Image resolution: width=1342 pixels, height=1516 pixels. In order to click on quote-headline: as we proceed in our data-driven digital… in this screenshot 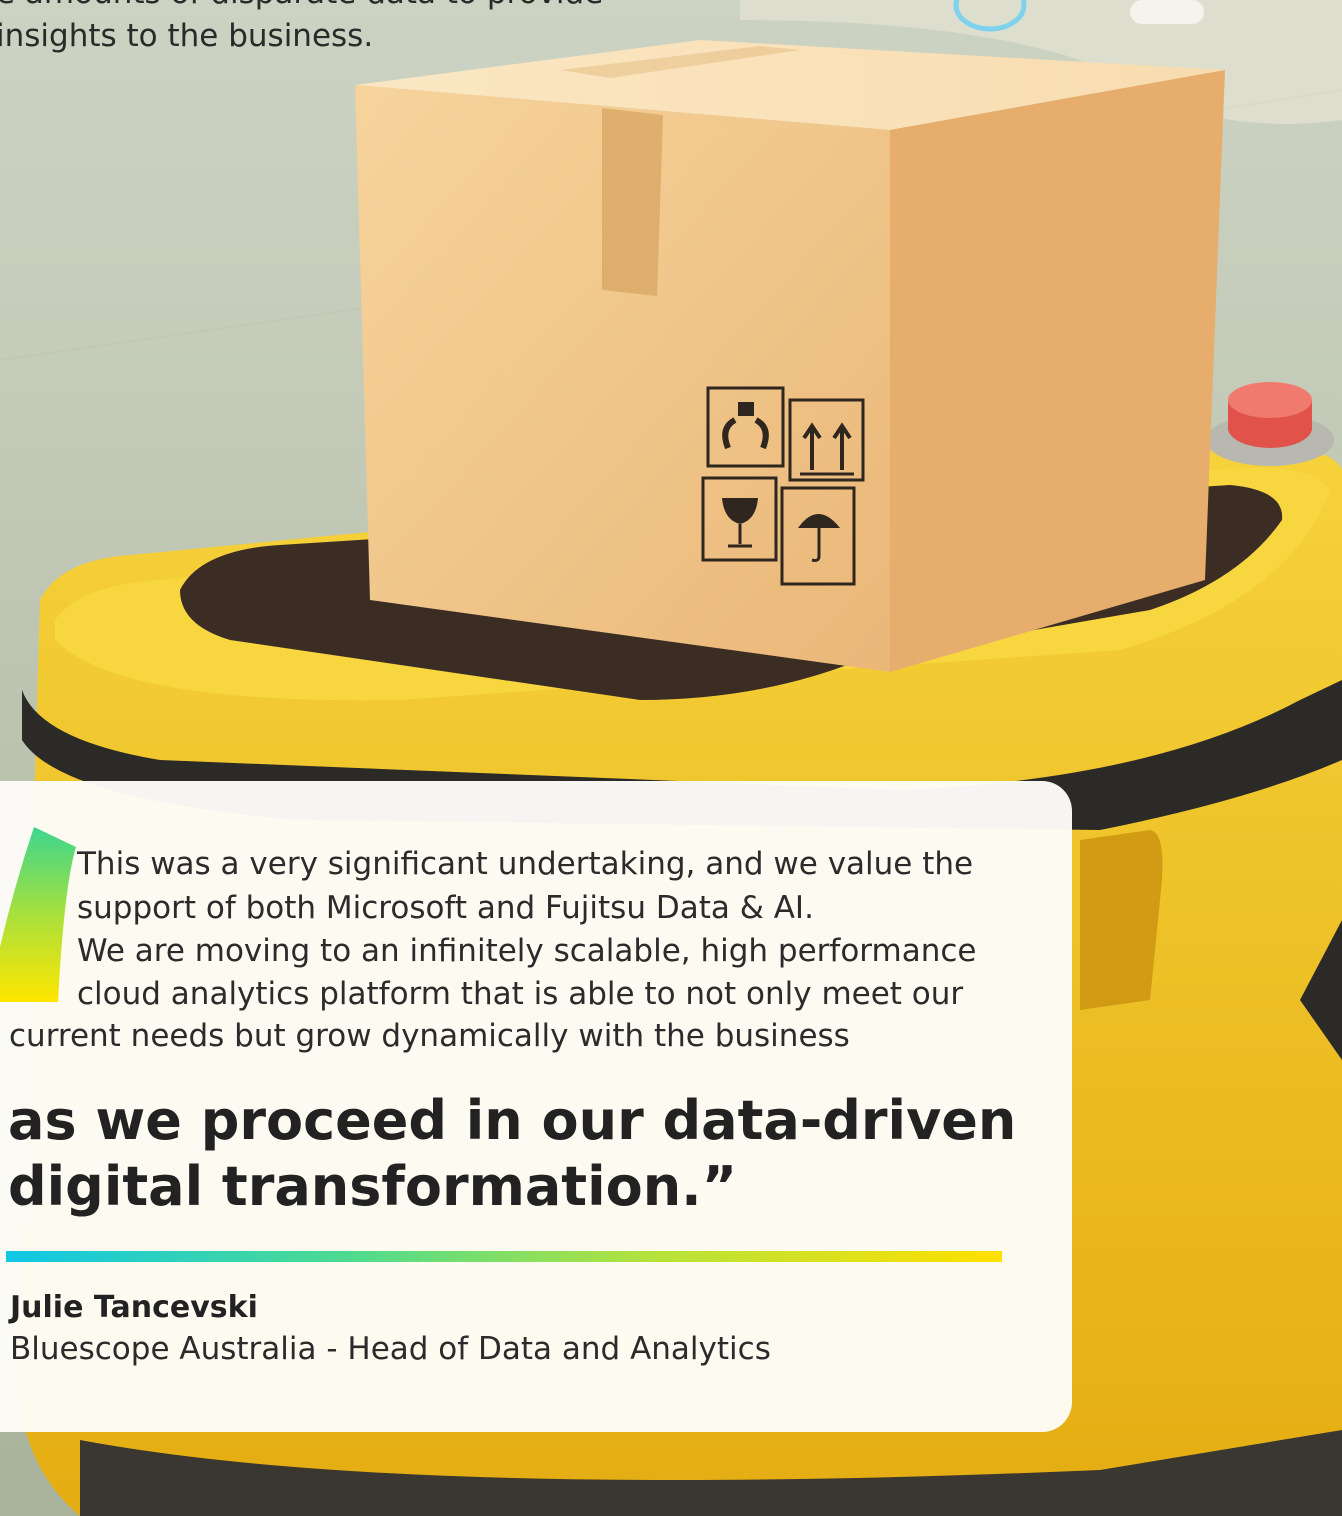, I will do `click(512, 1154)`.